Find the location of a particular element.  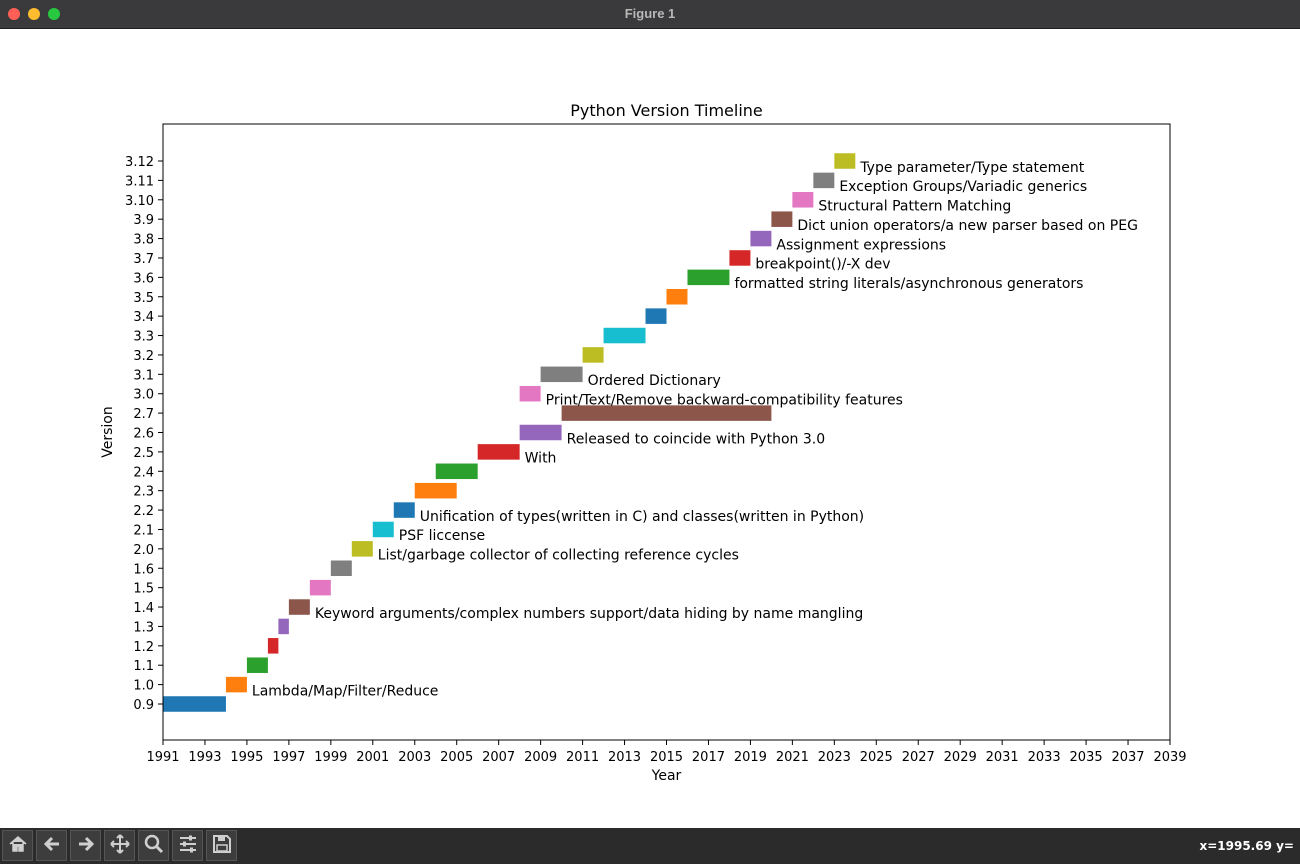

pan-icon is located at coordinates (120, 846).